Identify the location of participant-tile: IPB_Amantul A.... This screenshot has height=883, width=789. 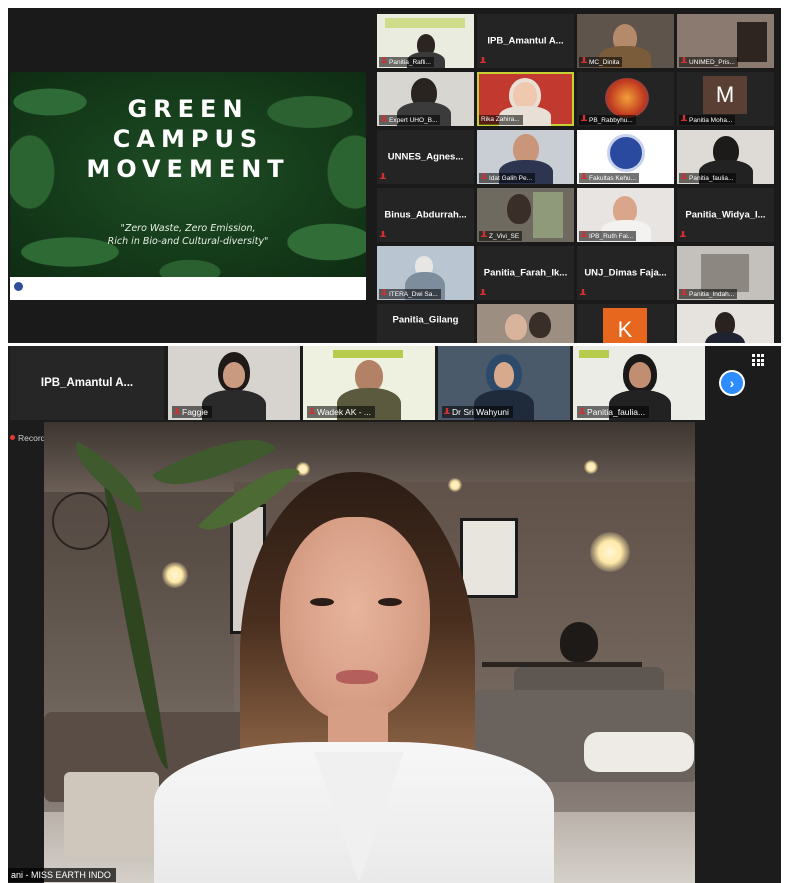
(525, 41).